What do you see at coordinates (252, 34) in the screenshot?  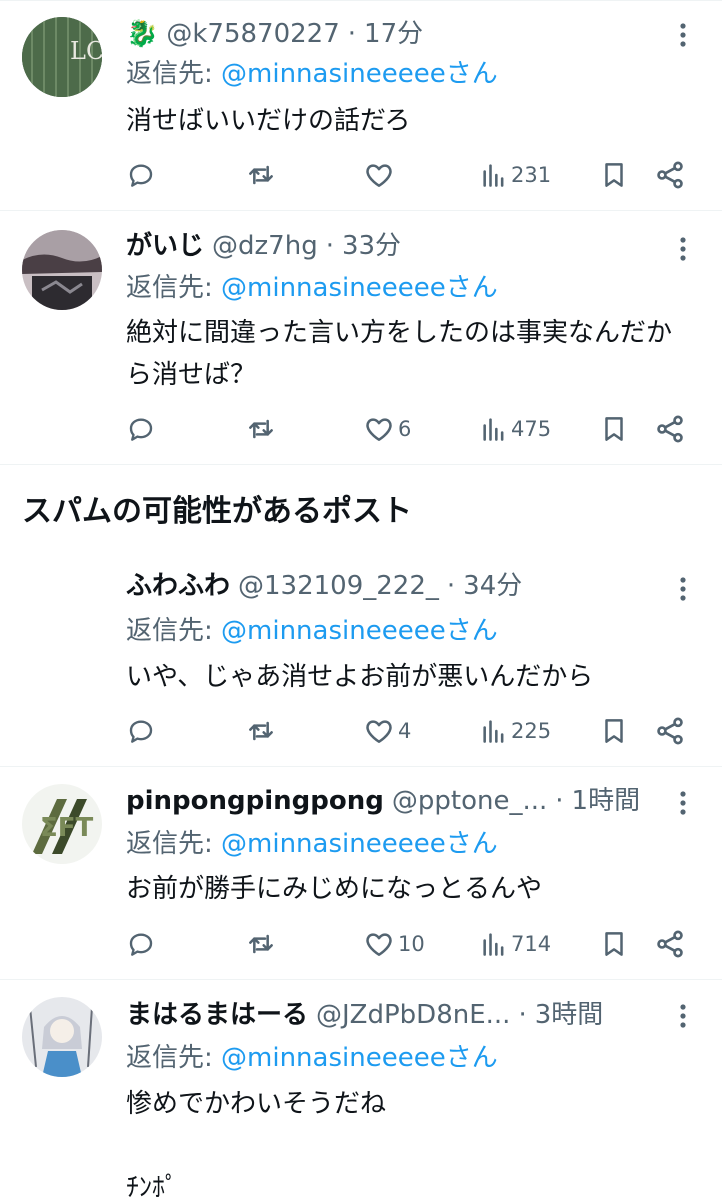 I see `user-handle: @k75870227` at bounding box center [252, 34].